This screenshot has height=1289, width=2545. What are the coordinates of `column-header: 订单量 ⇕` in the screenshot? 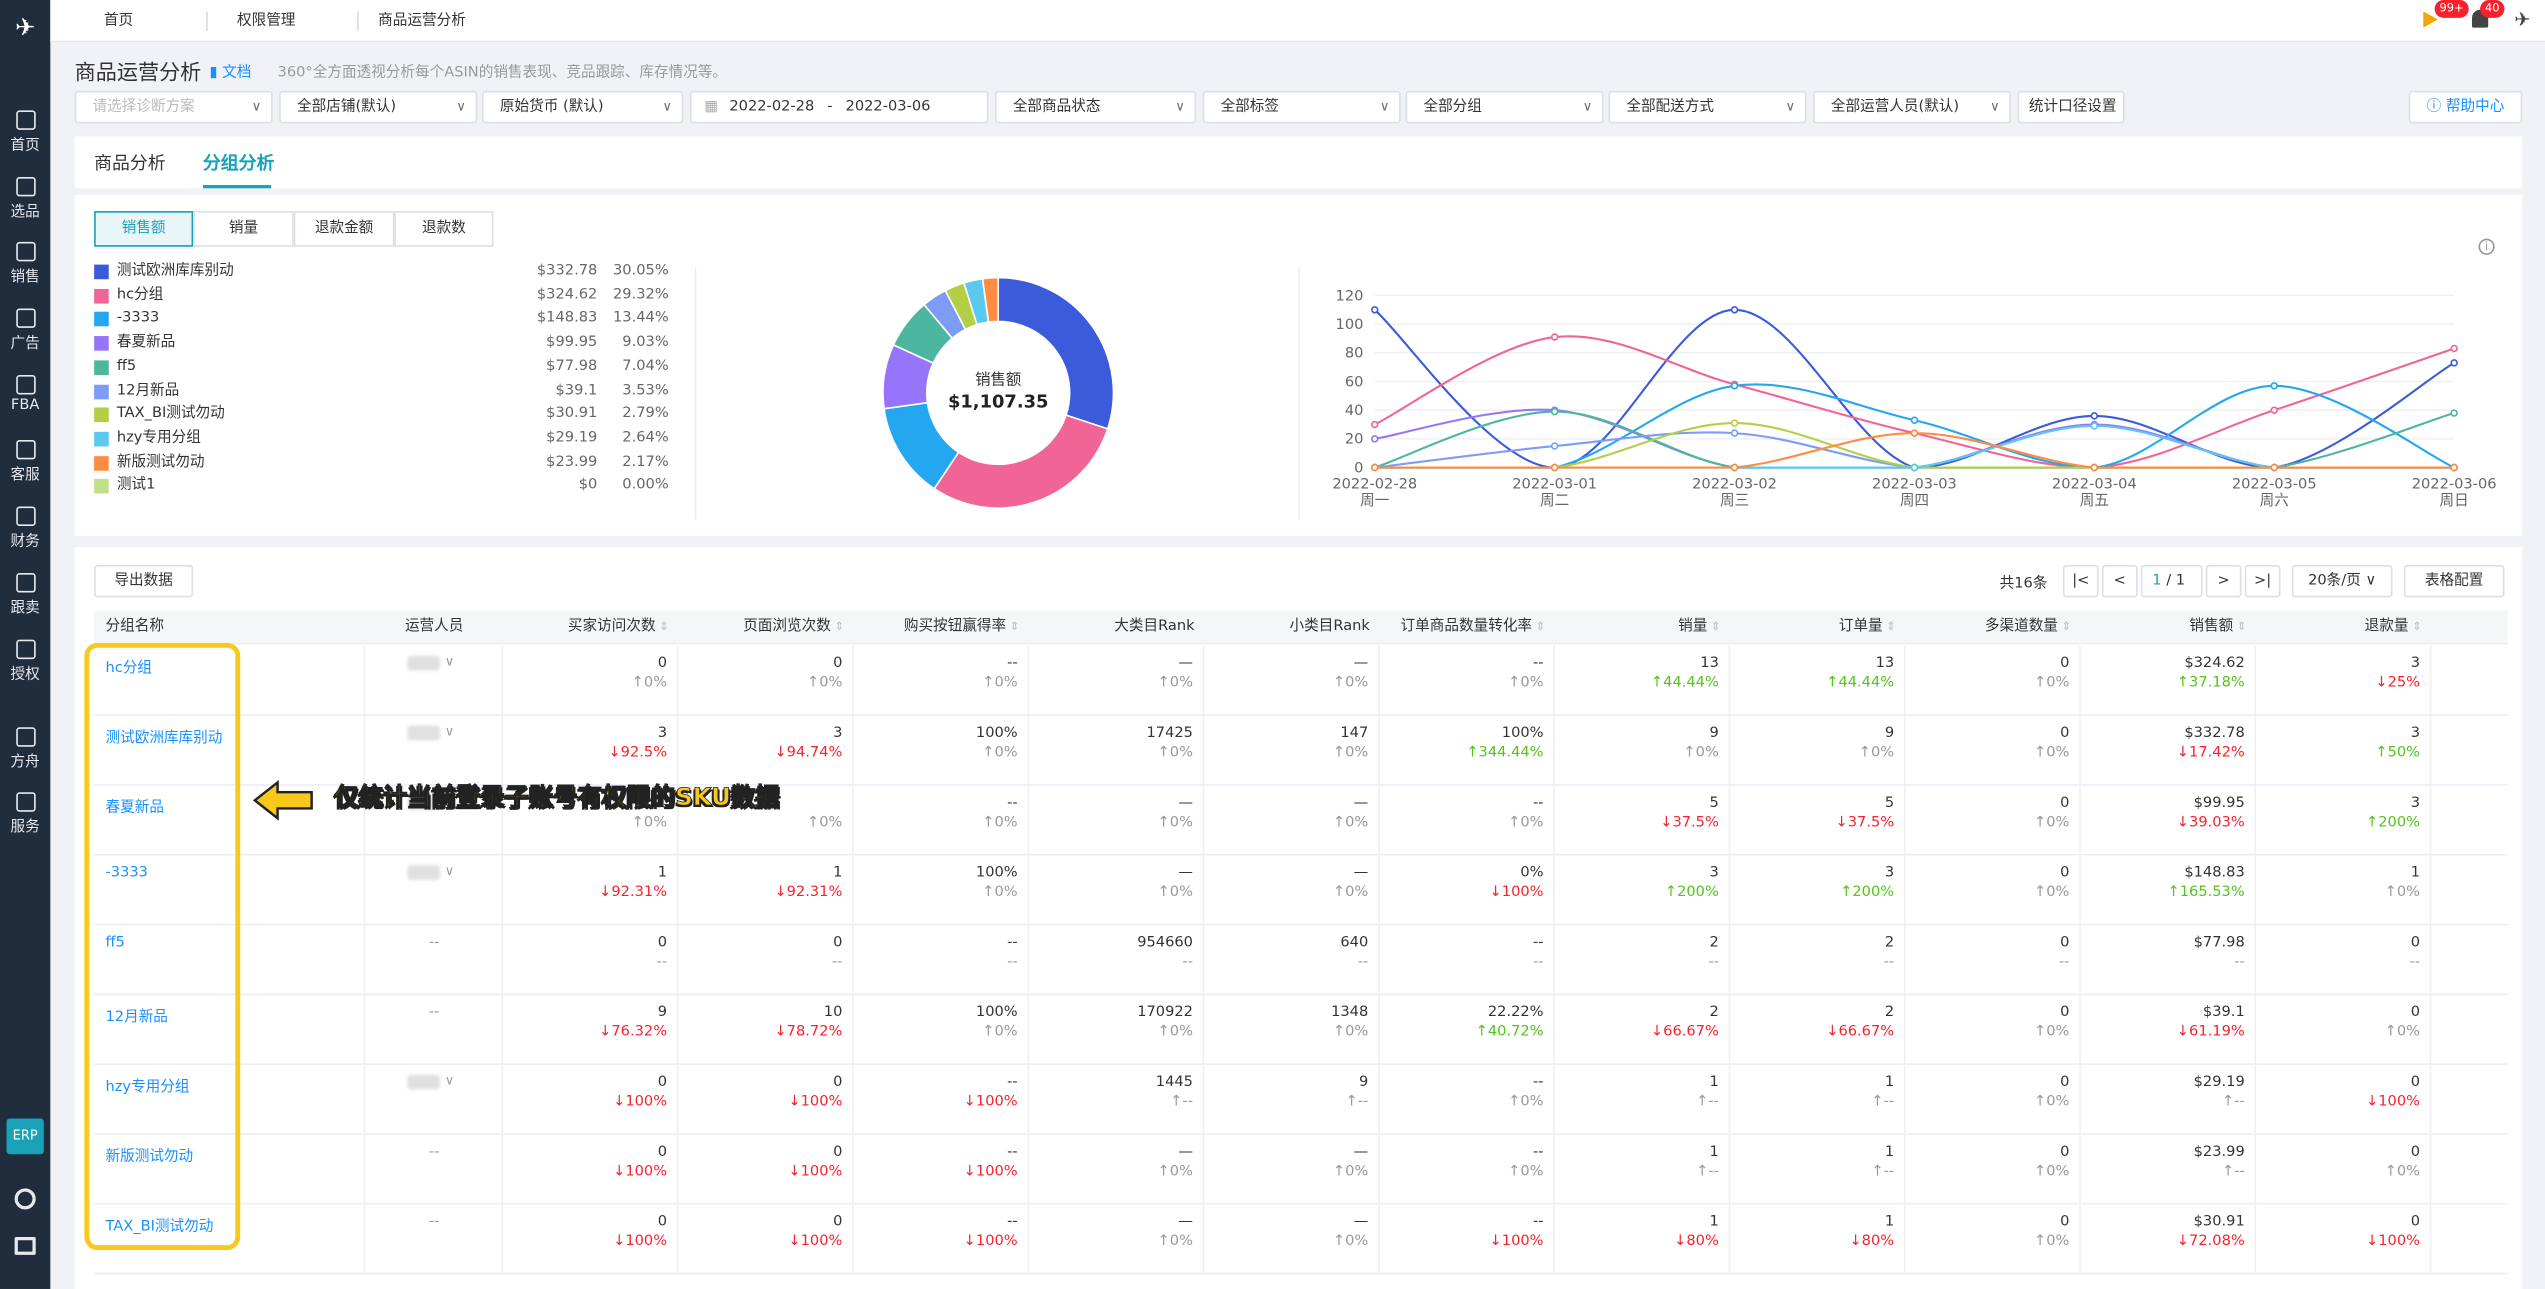 It's located at (1817, 627).